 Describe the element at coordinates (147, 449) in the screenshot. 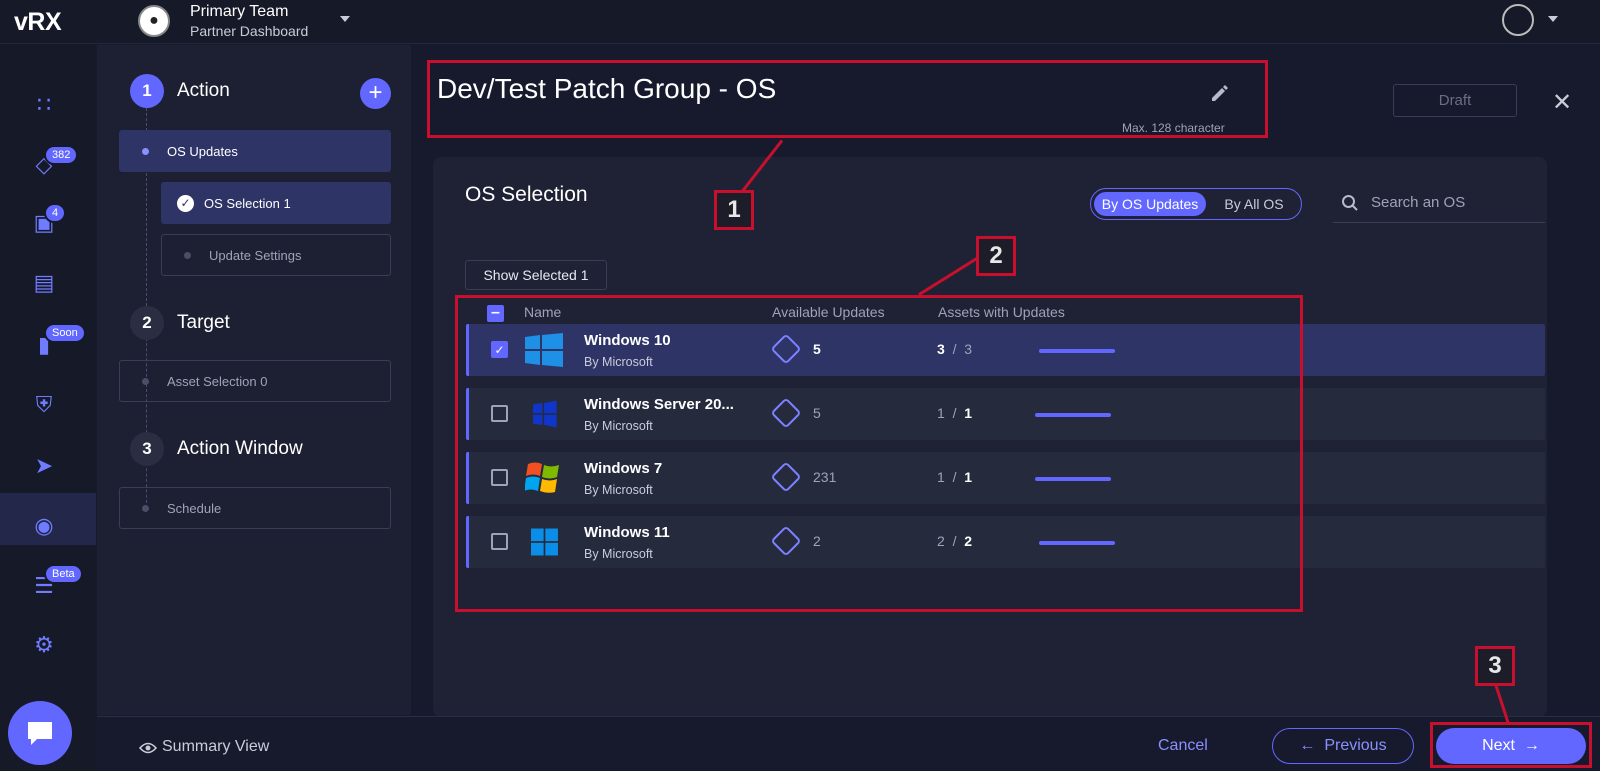

I see `step-3-number: 3` at that location.